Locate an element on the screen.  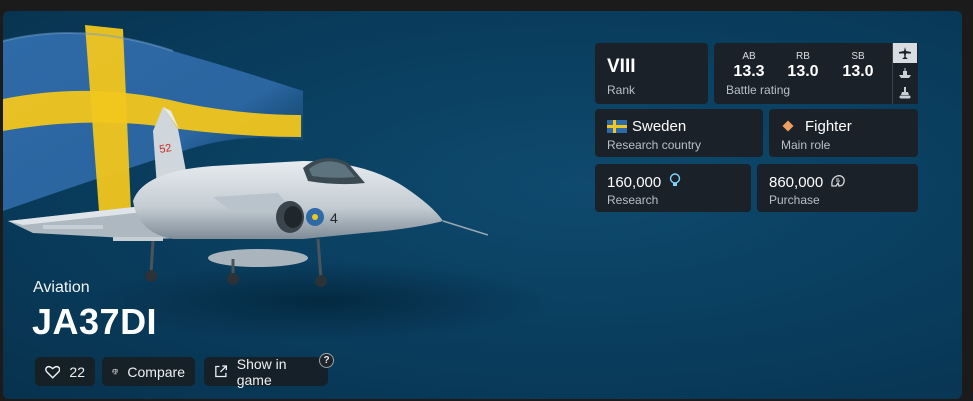
compare-button: Compare is located at coordinates (148, 371).